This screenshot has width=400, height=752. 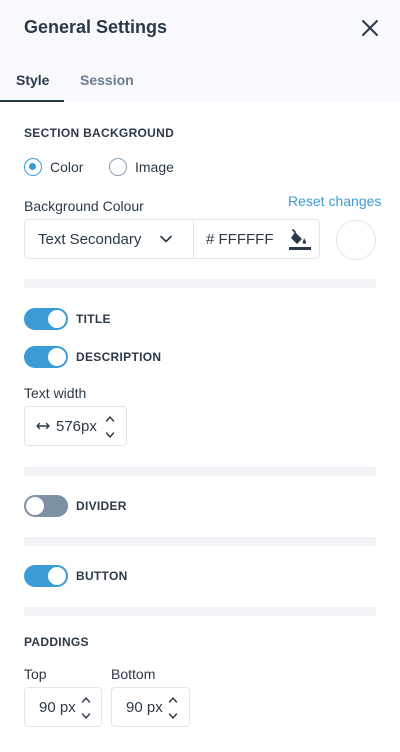 What do you see at coordinates (118, 167) in the screenshot?
I see `radio-image-circle` at bounding box center [118, 167].